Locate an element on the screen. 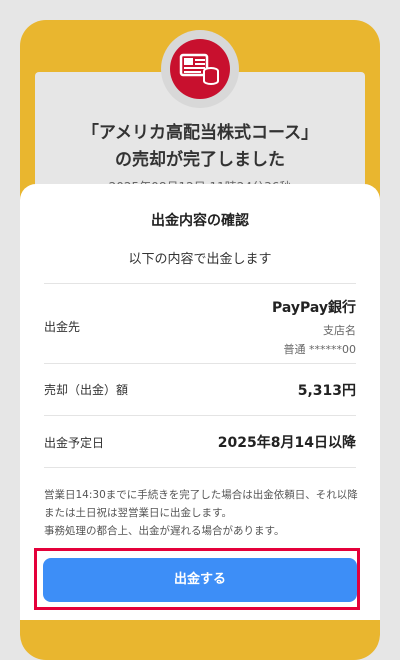  withdraw-date-value: 2025年8月14日以降 is located at coordinates (286, 443).